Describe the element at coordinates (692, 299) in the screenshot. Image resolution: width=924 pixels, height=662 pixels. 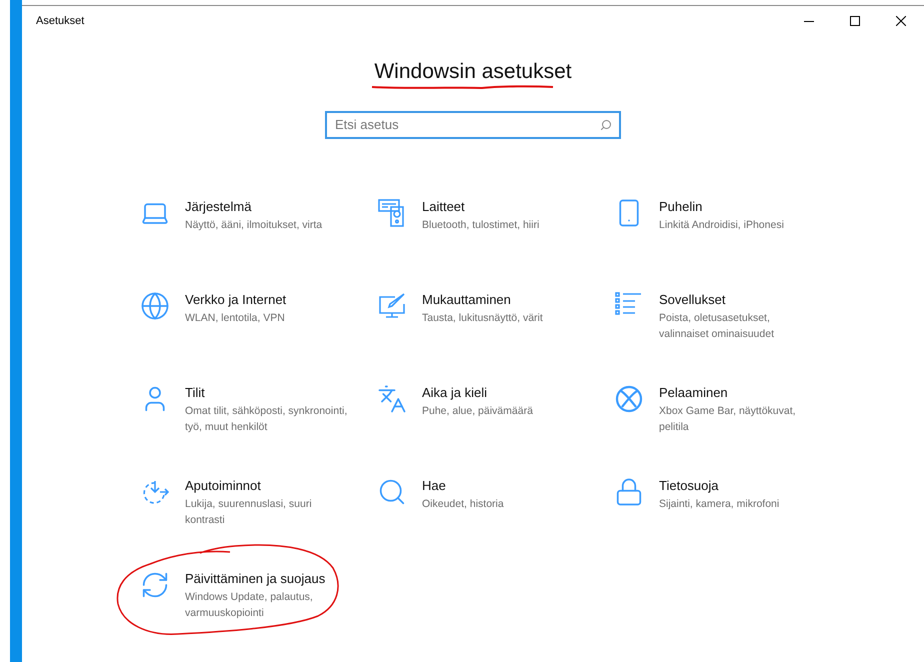
I see `category-title: Sovellukset` at that location.